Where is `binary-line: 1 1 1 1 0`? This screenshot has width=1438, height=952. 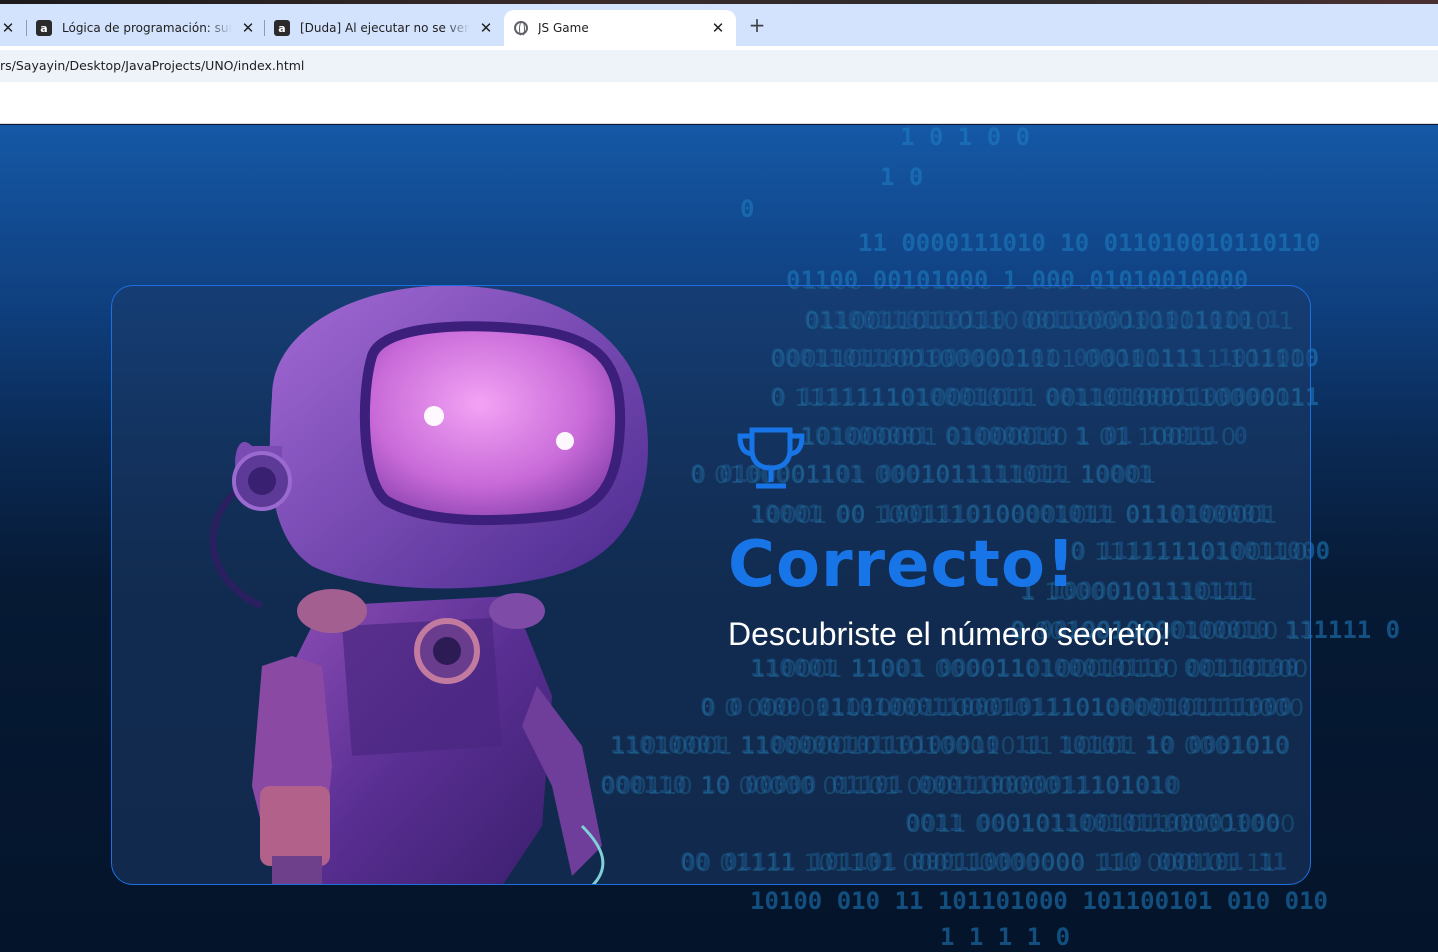
binary-line: 1 1 1 1 0 is located at coordinates (1005, 937).